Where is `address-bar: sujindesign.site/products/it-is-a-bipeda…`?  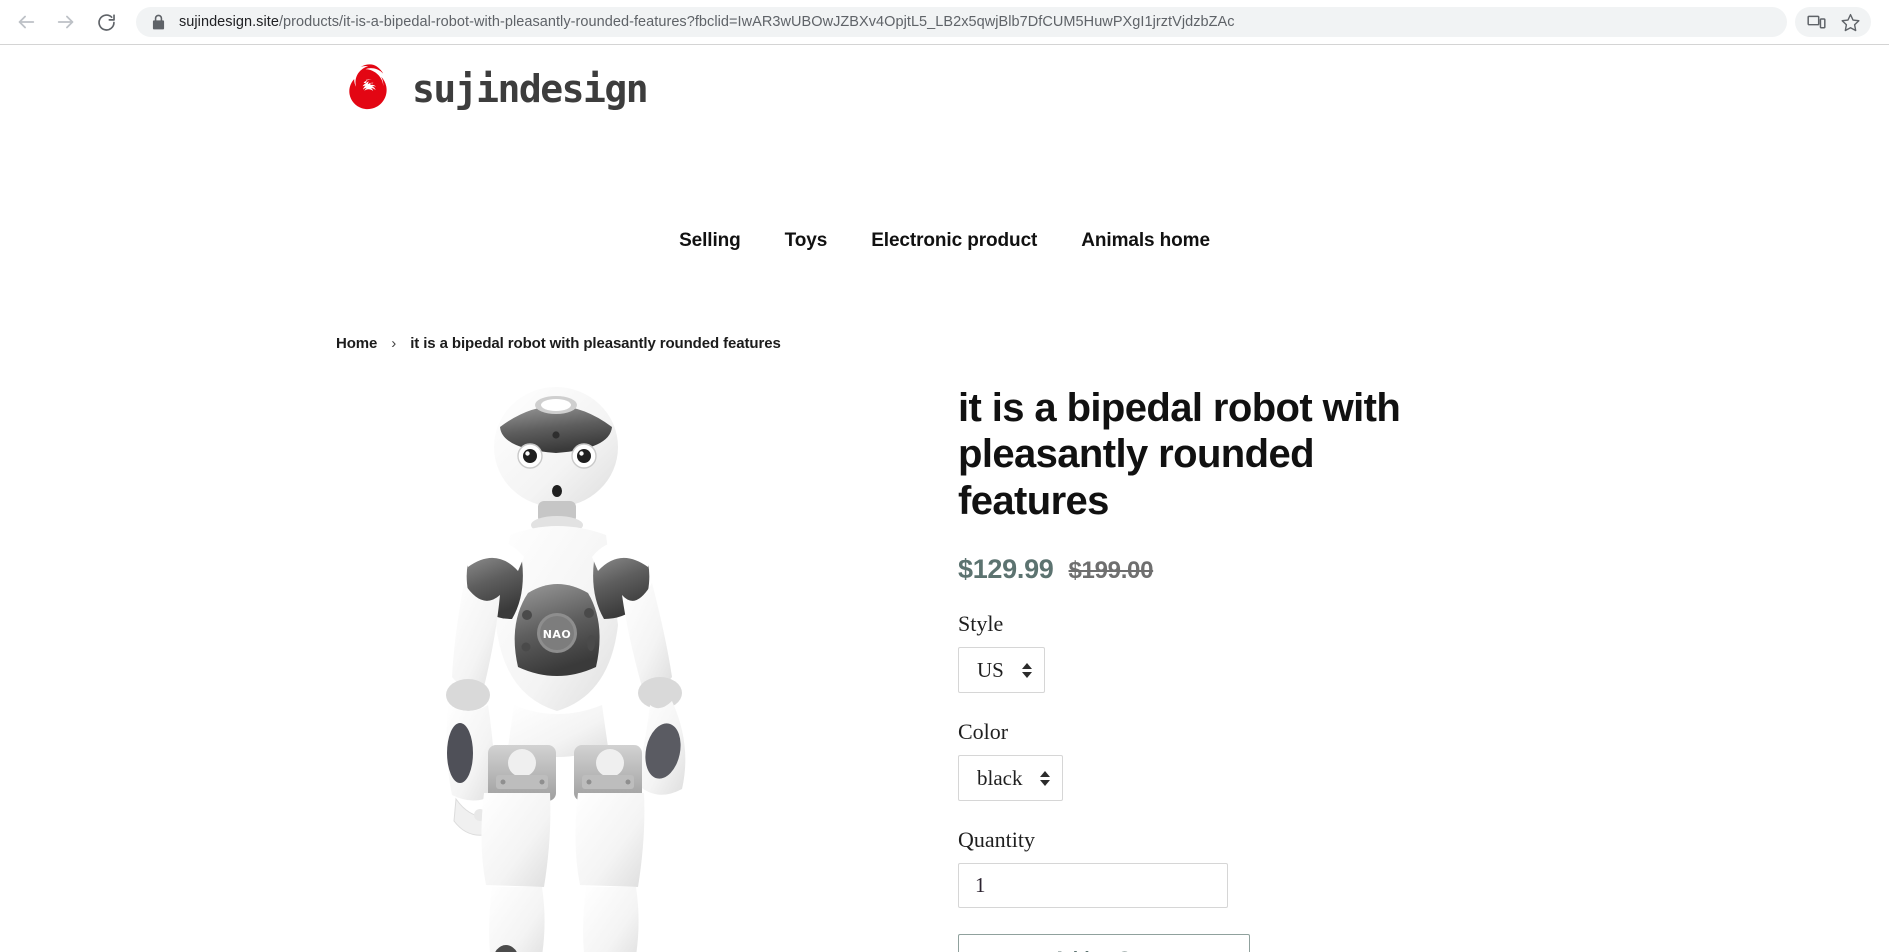 address-bar: sujindesign.site/products/it-is-a-bipeda… is located at coordinates (961, 22).